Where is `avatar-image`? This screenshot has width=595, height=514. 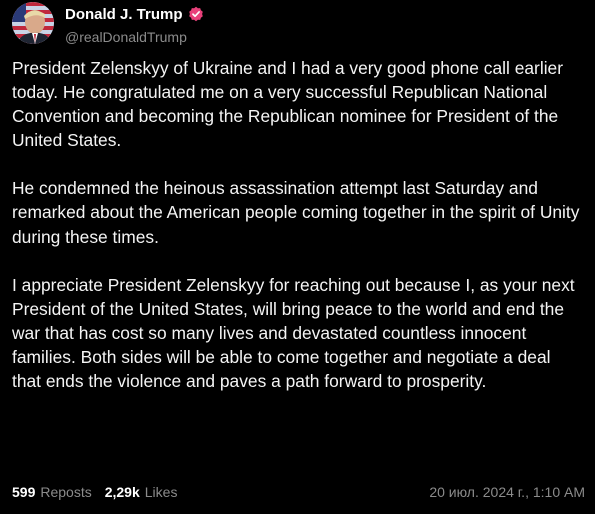 avatar-image is located at coordinates (33, 23).